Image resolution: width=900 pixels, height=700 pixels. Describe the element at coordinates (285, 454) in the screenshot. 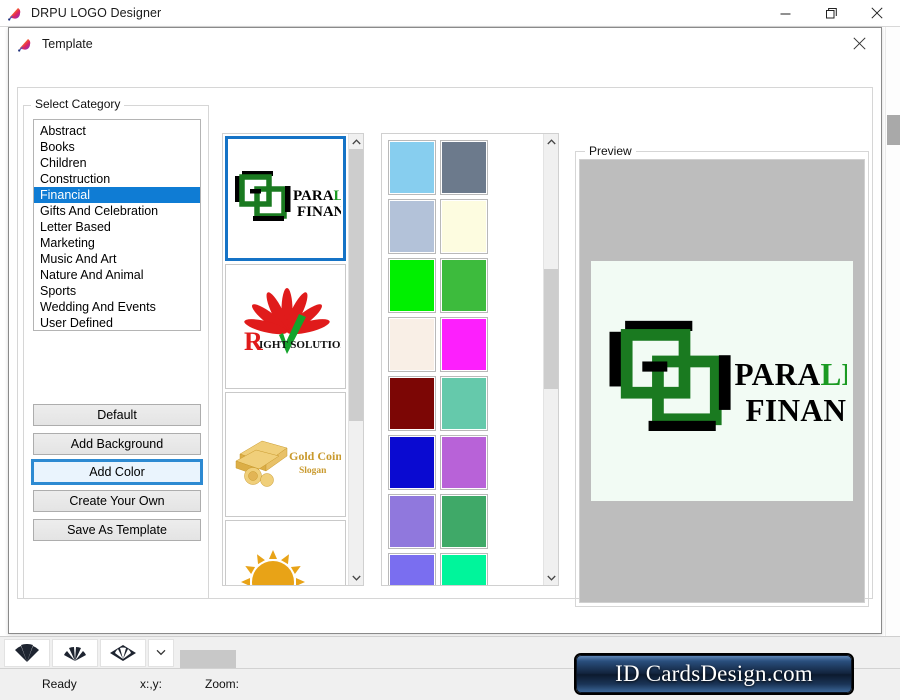

I see `template-thumb-gold-coin-slogan: Gold Coin Slogan` at that location.